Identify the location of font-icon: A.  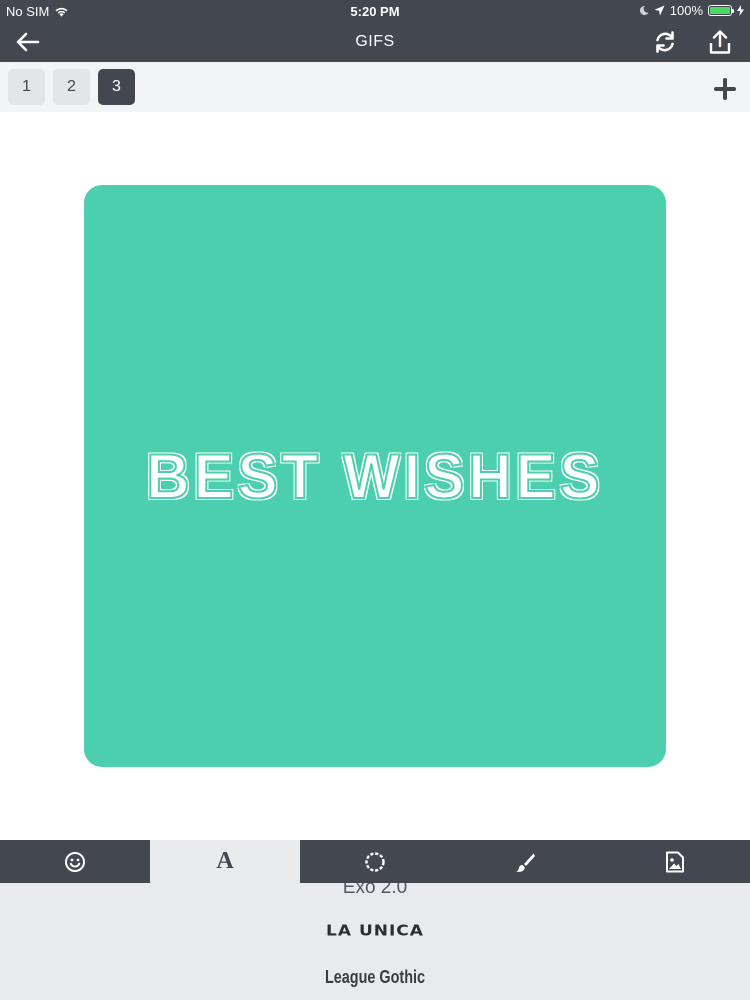
(225, 861).